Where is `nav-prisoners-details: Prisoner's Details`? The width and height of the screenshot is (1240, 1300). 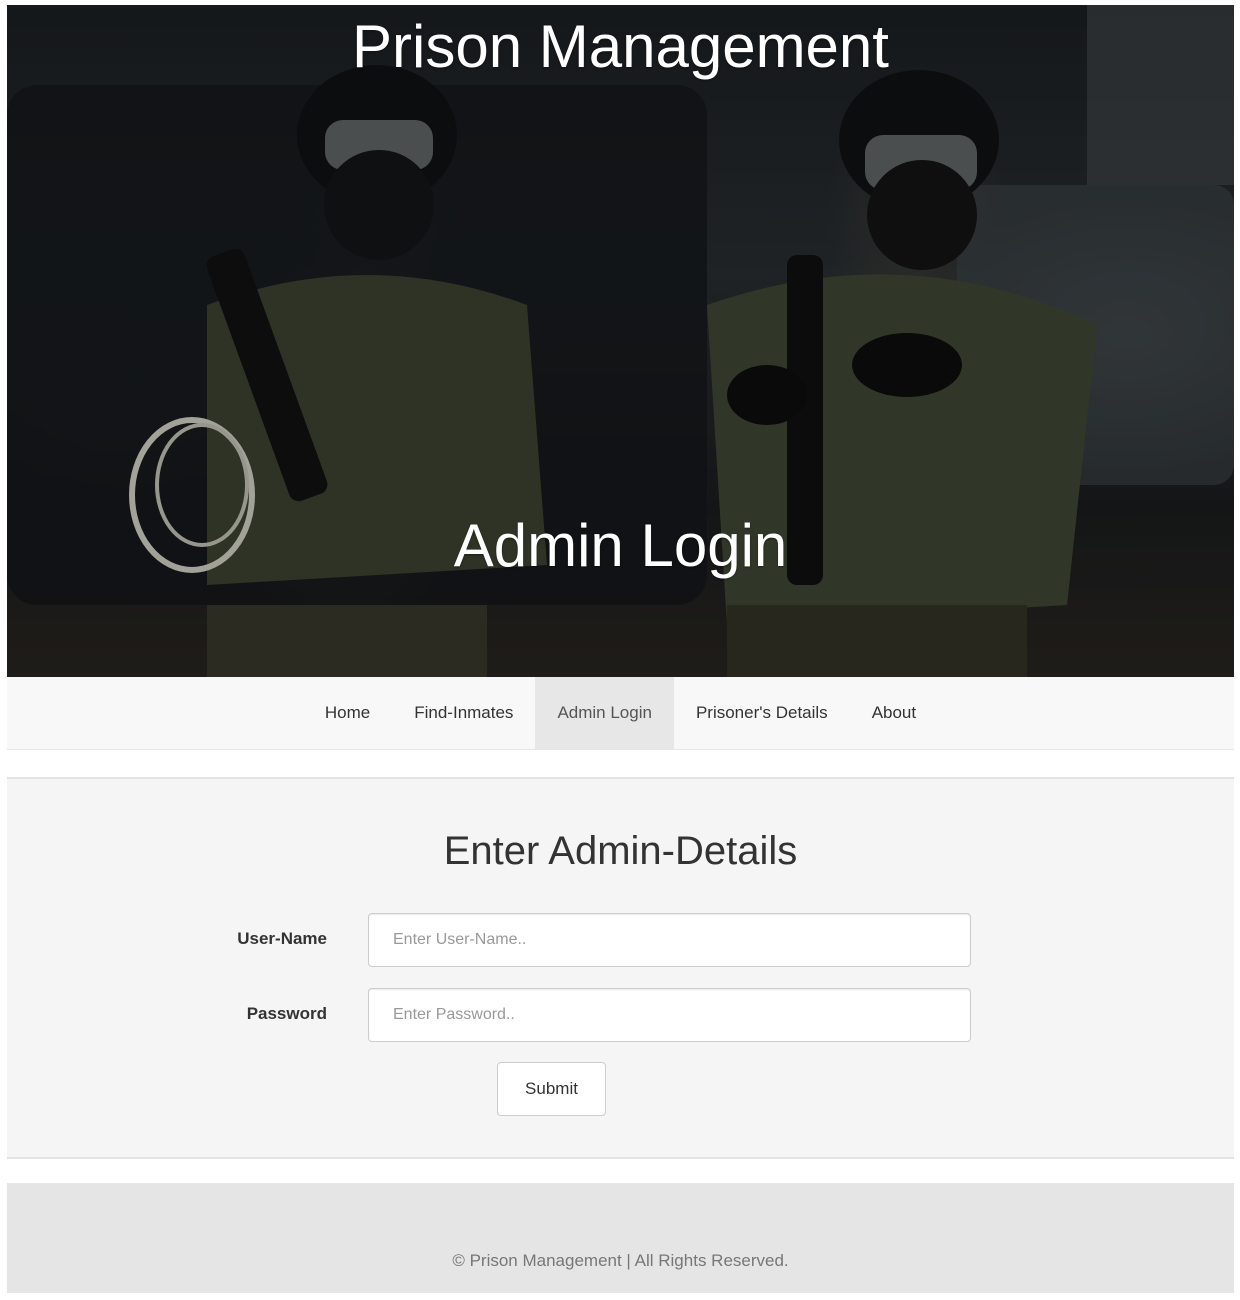 nav-prisoners-details: Prisoner's Details is located at coordinates (762, 713).